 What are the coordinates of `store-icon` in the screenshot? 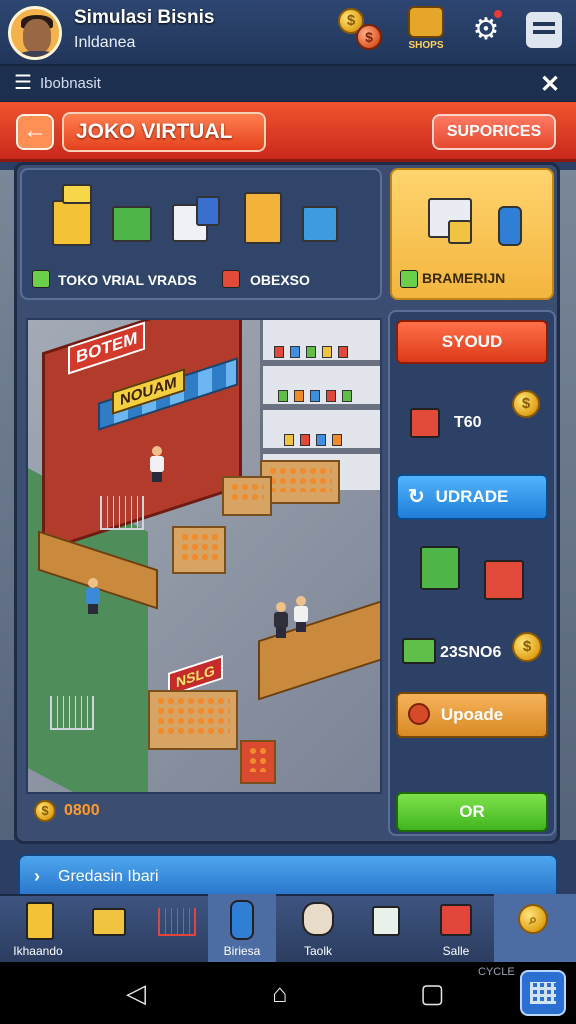 It's located at (544, 30).